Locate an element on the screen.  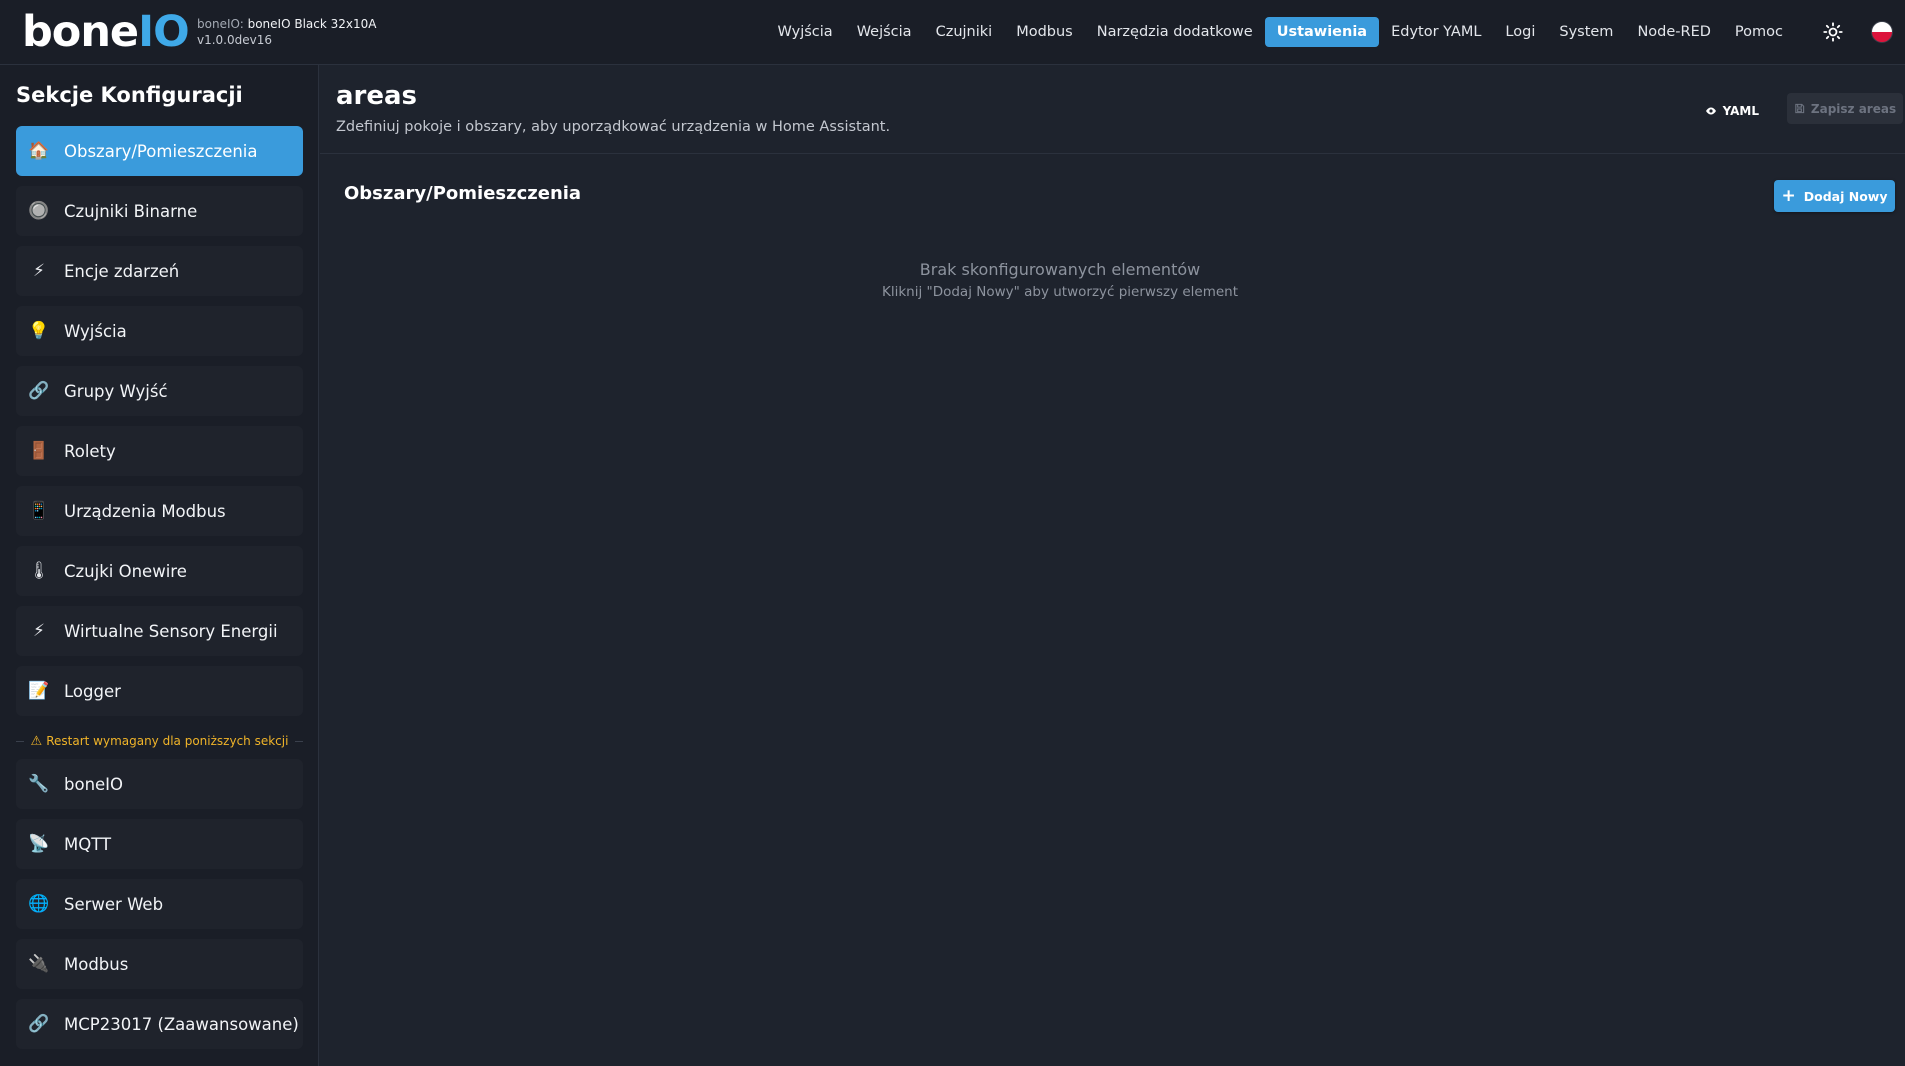
sidebar-item-label: Serwer Web is located at coordinates (114, 904).